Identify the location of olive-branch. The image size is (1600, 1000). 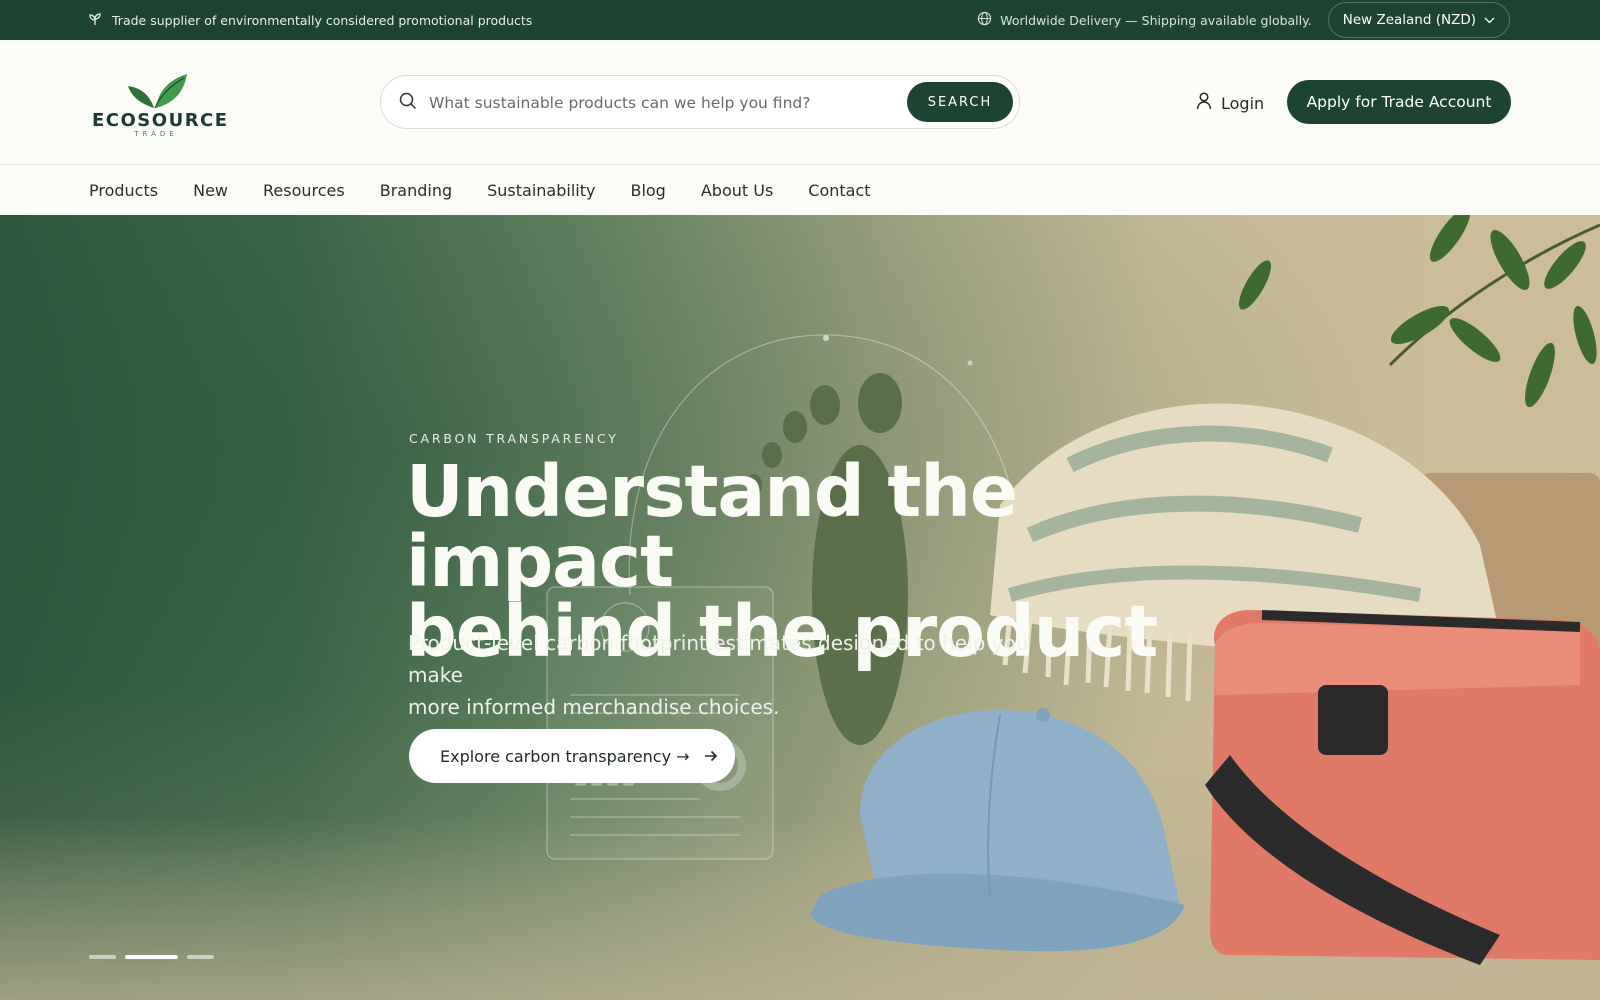
(1419, 311).